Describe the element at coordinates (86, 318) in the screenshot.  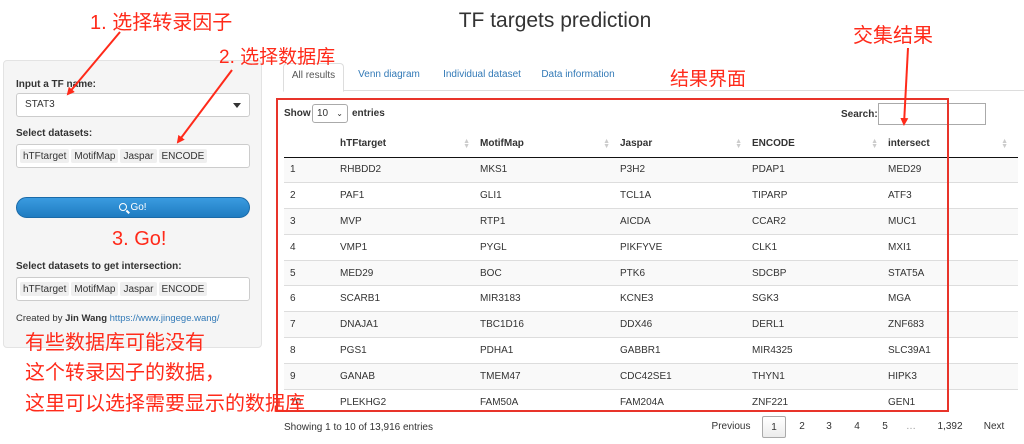
I see `credit-author: Jin Wang` at that location.